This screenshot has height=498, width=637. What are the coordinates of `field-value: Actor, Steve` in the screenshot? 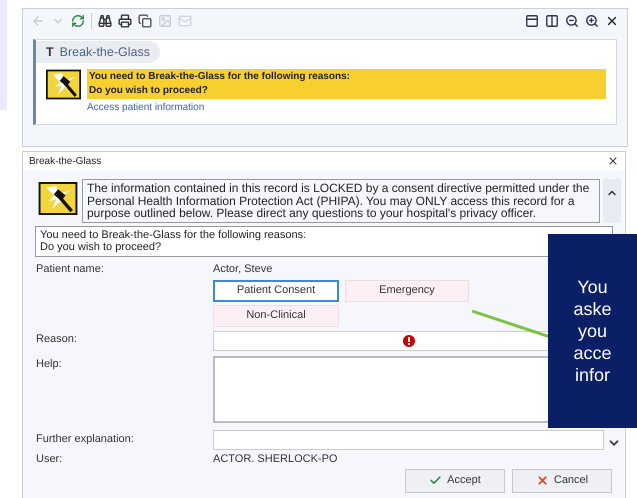 It's located at (242, 270).